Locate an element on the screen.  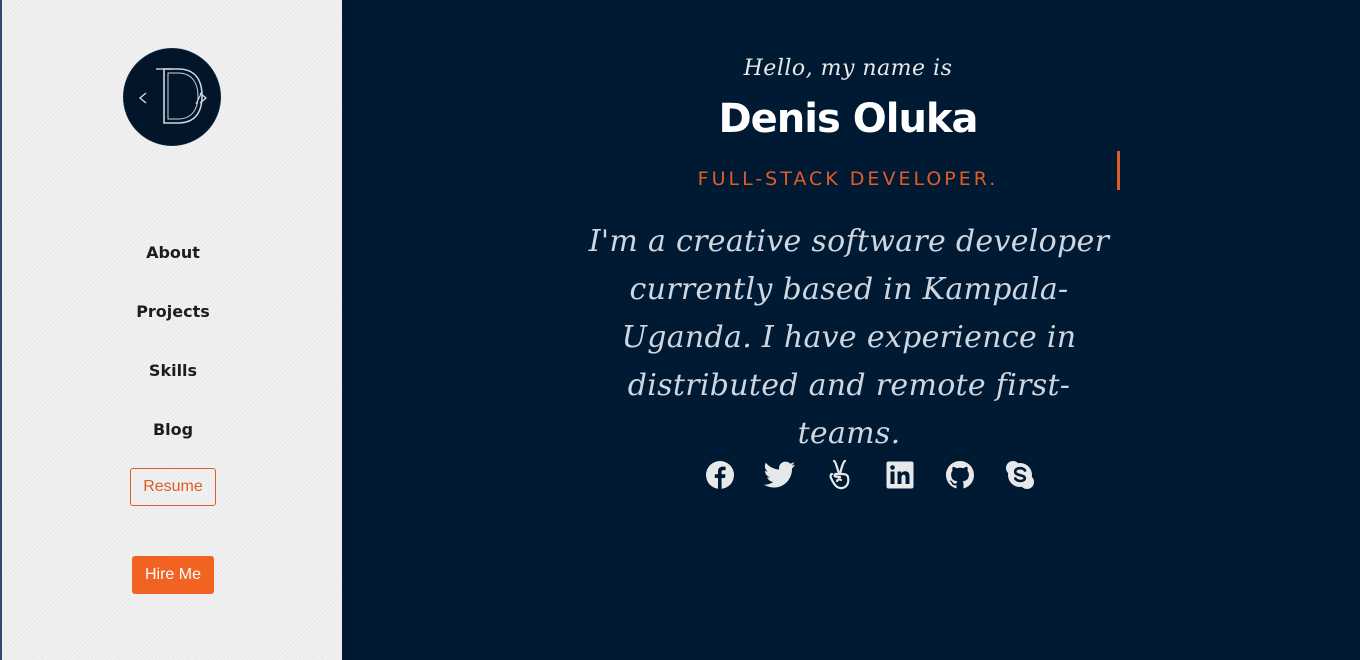
hire-me-button: Hire Me is located at coordinates (173, 575).